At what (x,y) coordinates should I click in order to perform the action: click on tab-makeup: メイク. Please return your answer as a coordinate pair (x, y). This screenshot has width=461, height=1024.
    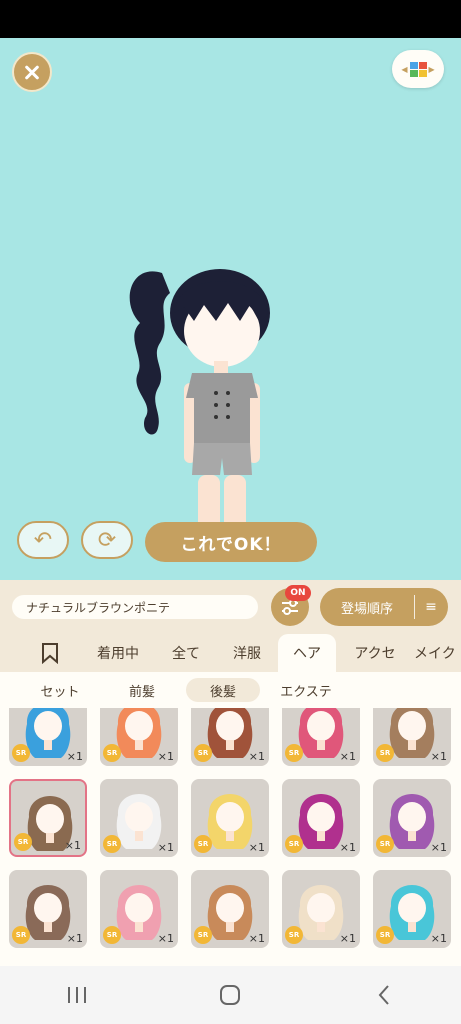
    Looking at the image, I should click on (437, 653).